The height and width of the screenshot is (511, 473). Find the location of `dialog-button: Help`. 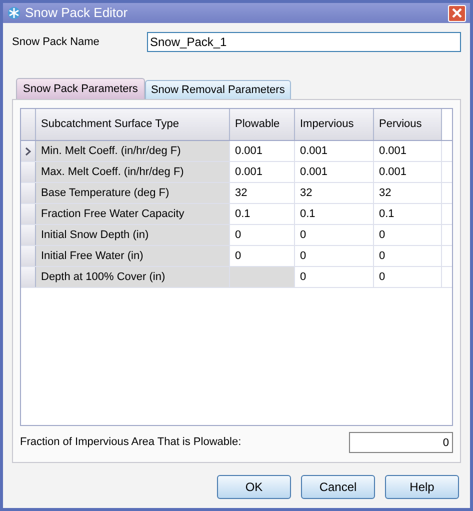

dialog-button: Help is located at coordinates (422, 487).